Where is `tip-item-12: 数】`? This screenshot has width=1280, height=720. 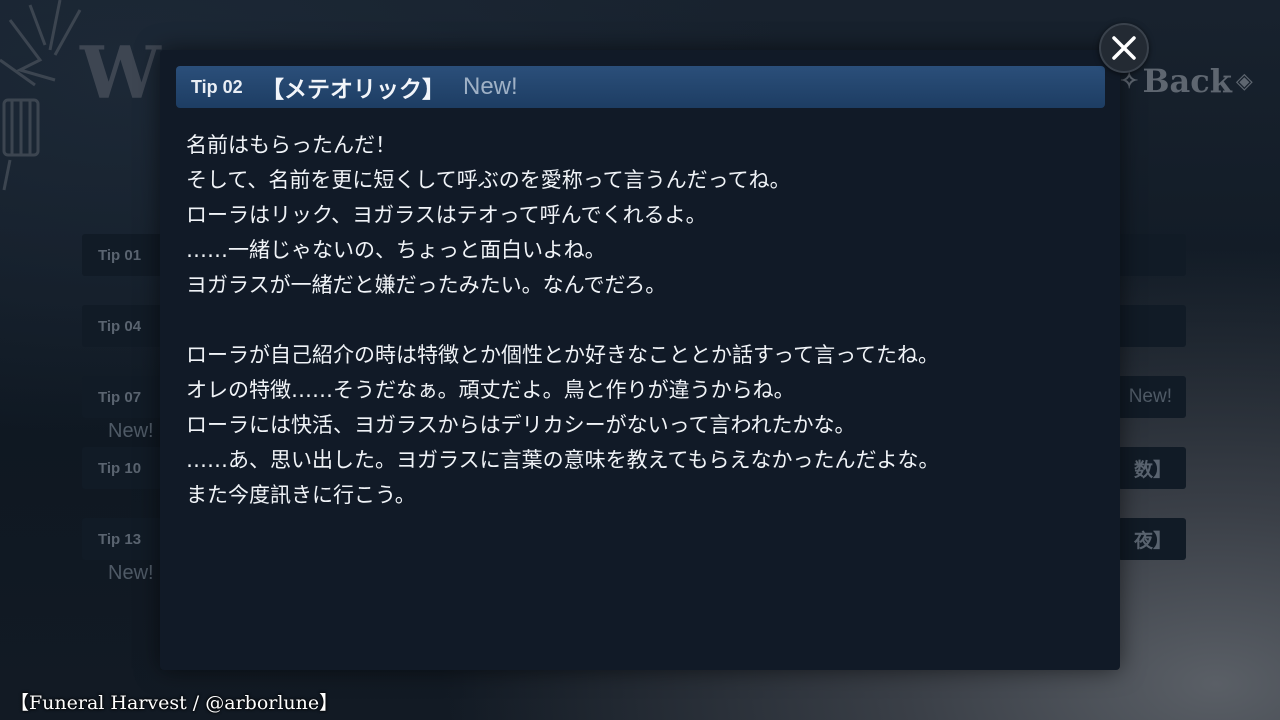 tip-item-12: 数】 is located at coordinates (1152, 468).